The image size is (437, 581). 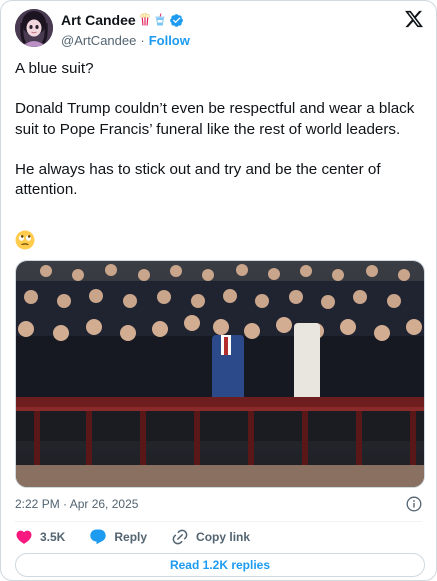 What do you see at coordinates (98, 40) in the screenshot?
I see `author-handle: @ArtCandee` at bounding box center [98, 40].